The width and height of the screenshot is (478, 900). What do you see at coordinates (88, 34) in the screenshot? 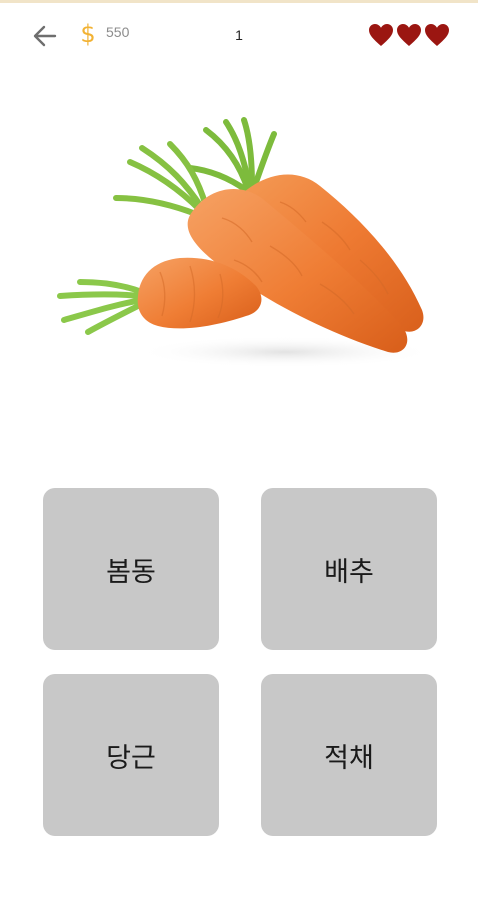
I see `coin-icon: $` at bounding box center [88, 34].